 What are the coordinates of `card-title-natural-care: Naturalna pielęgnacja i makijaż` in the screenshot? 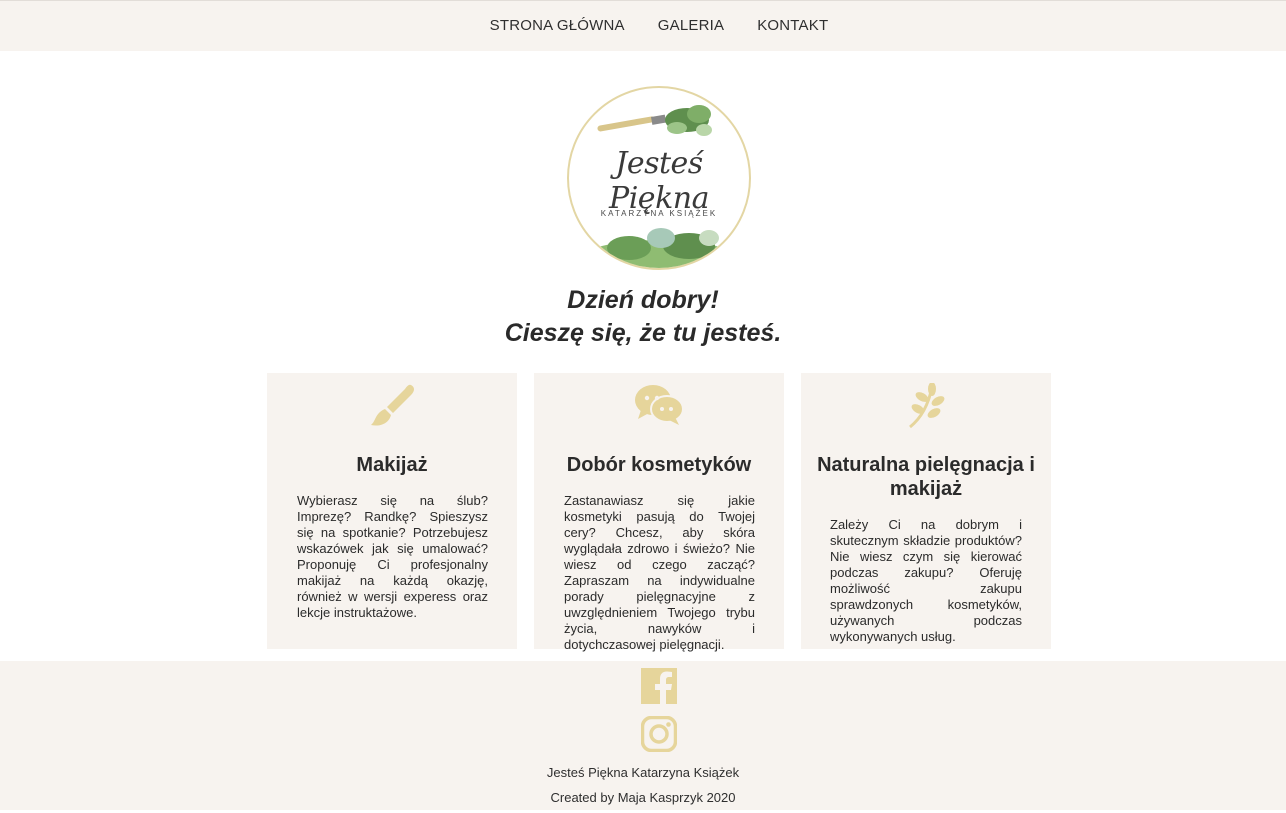 It's located at (926, 477).